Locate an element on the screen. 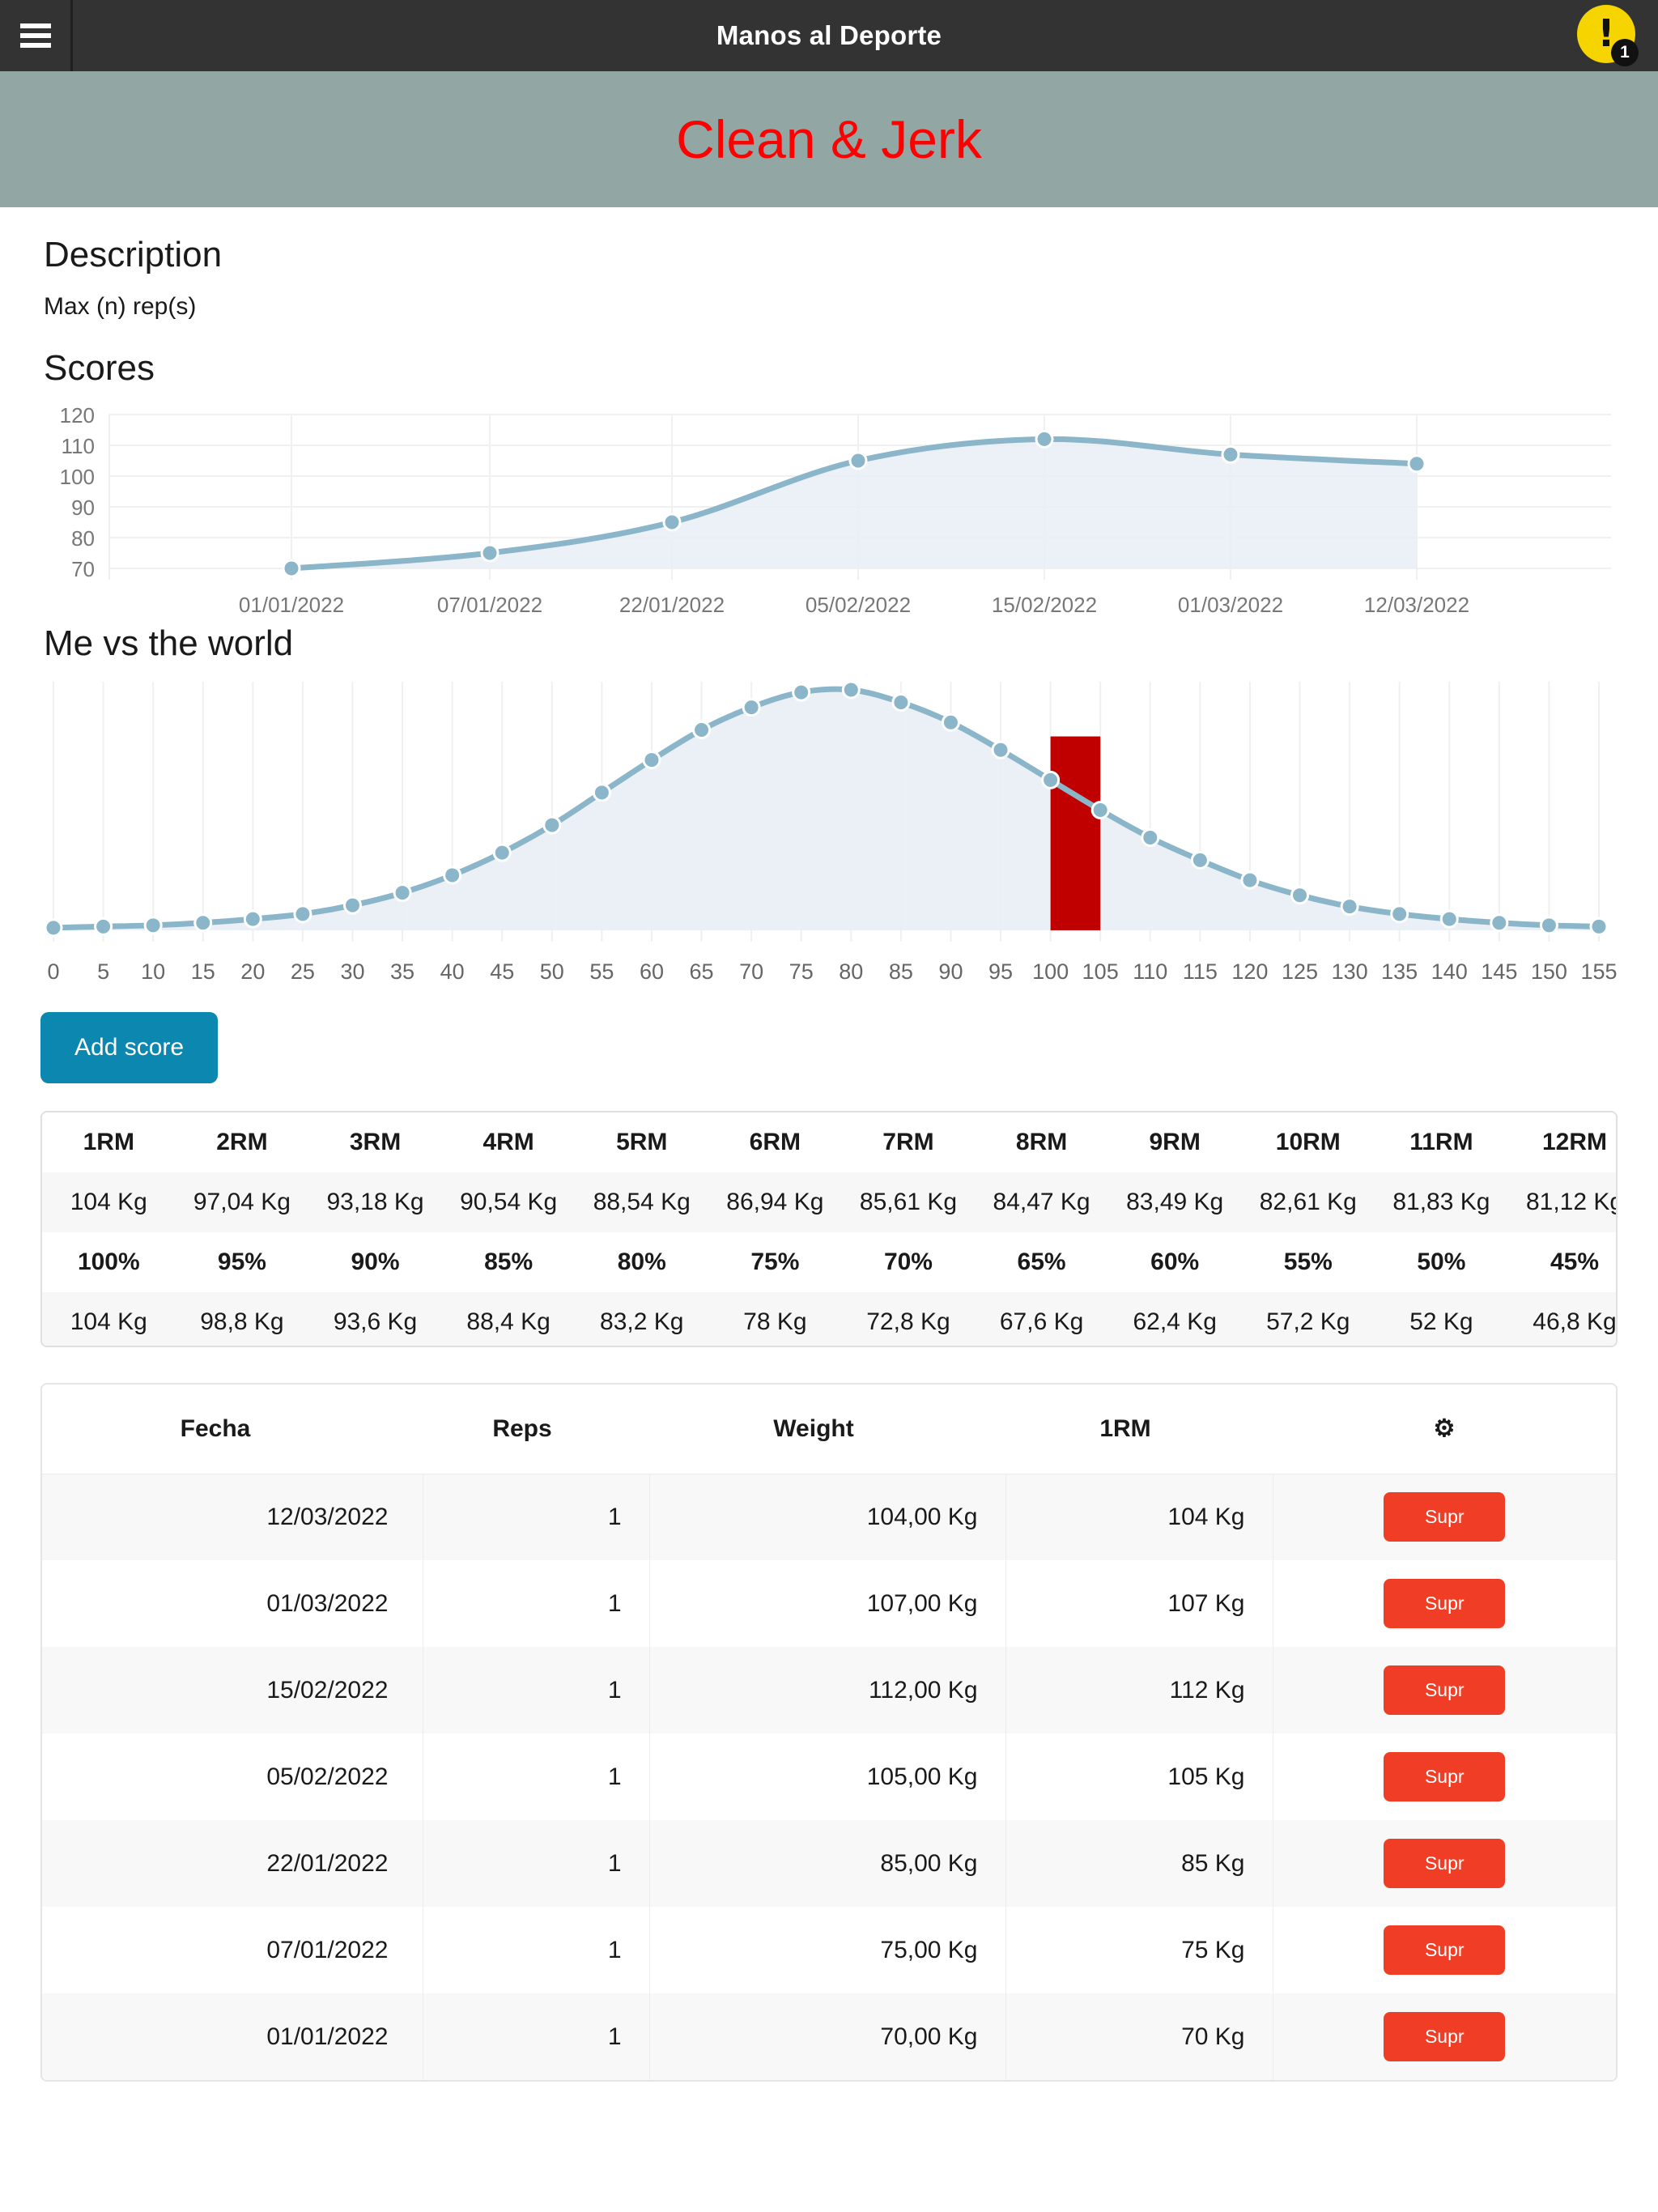 This screenshot has height=2212, width=1658. rm-header-cell: 2RM is located at coordinates (242, 1142).